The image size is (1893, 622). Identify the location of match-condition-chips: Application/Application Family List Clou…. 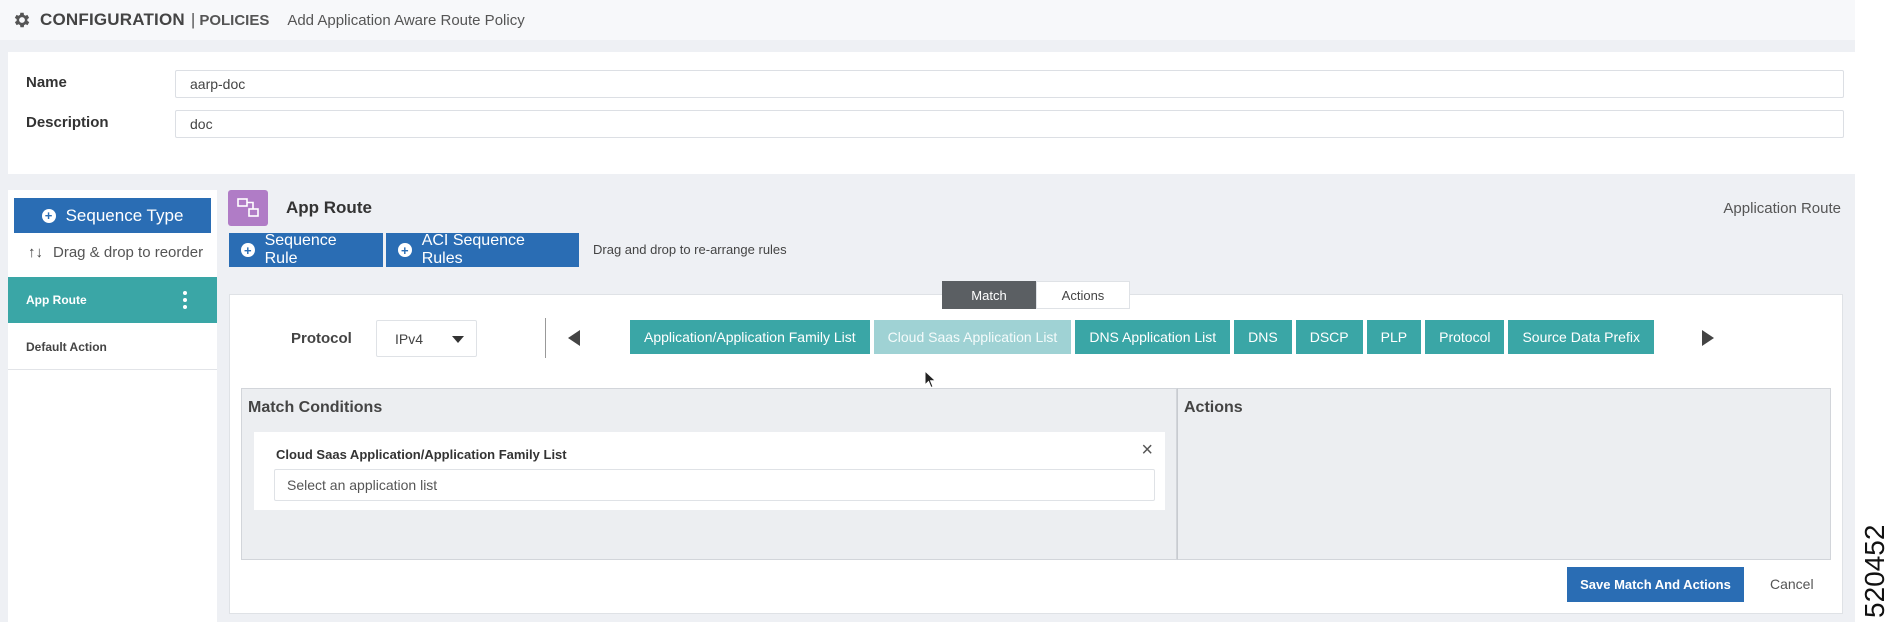
(1144, 337).